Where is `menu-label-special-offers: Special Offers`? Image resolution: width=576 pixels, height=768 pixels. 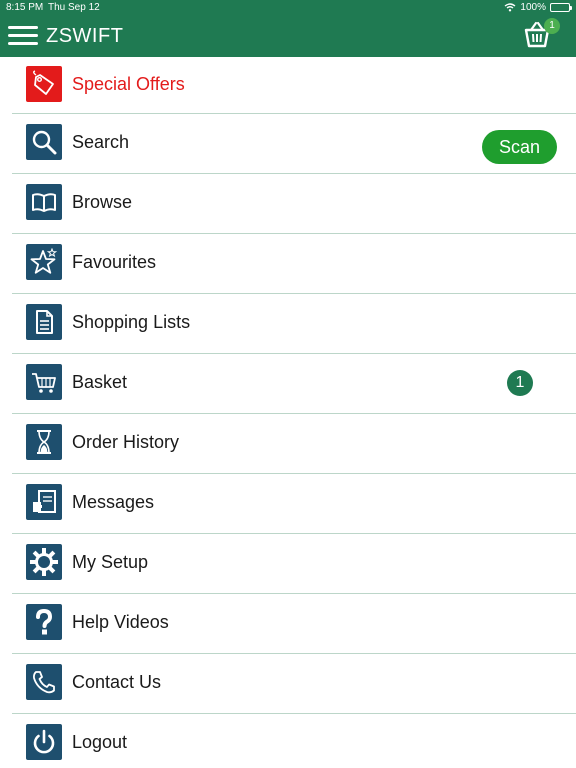
menu-label-special-offers: Special Offers is located at coordinates (128, 84).